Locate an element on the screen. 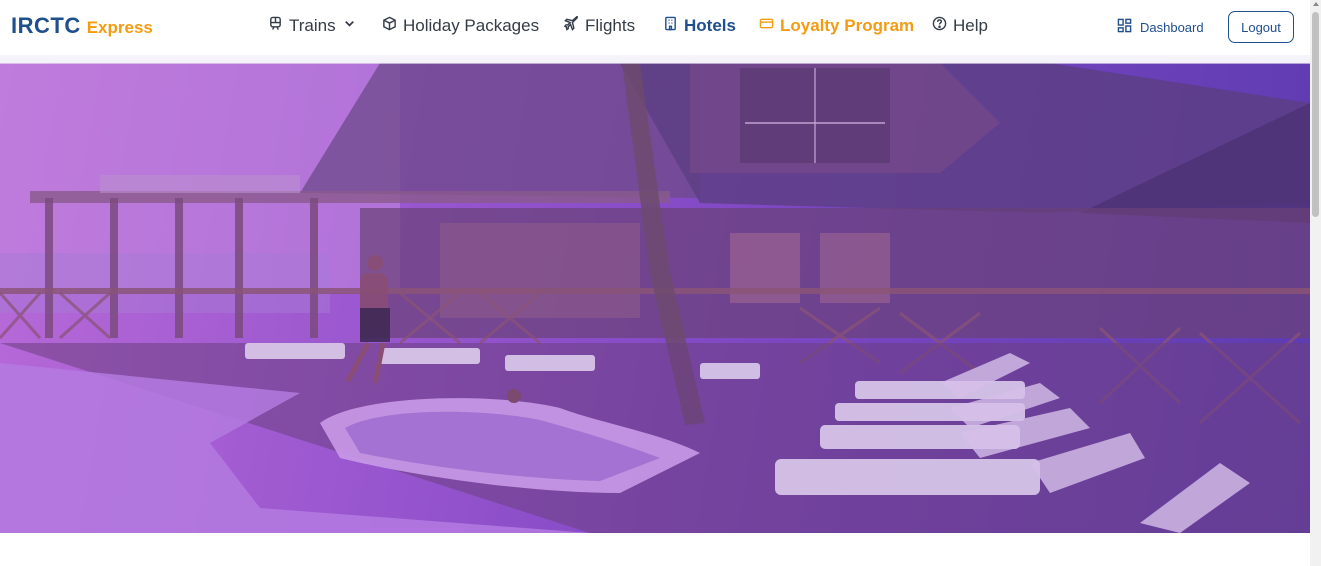 The height and width of the screenshot is (566, 1321). logout-button: Logout is located at coordinates (1261, 27).